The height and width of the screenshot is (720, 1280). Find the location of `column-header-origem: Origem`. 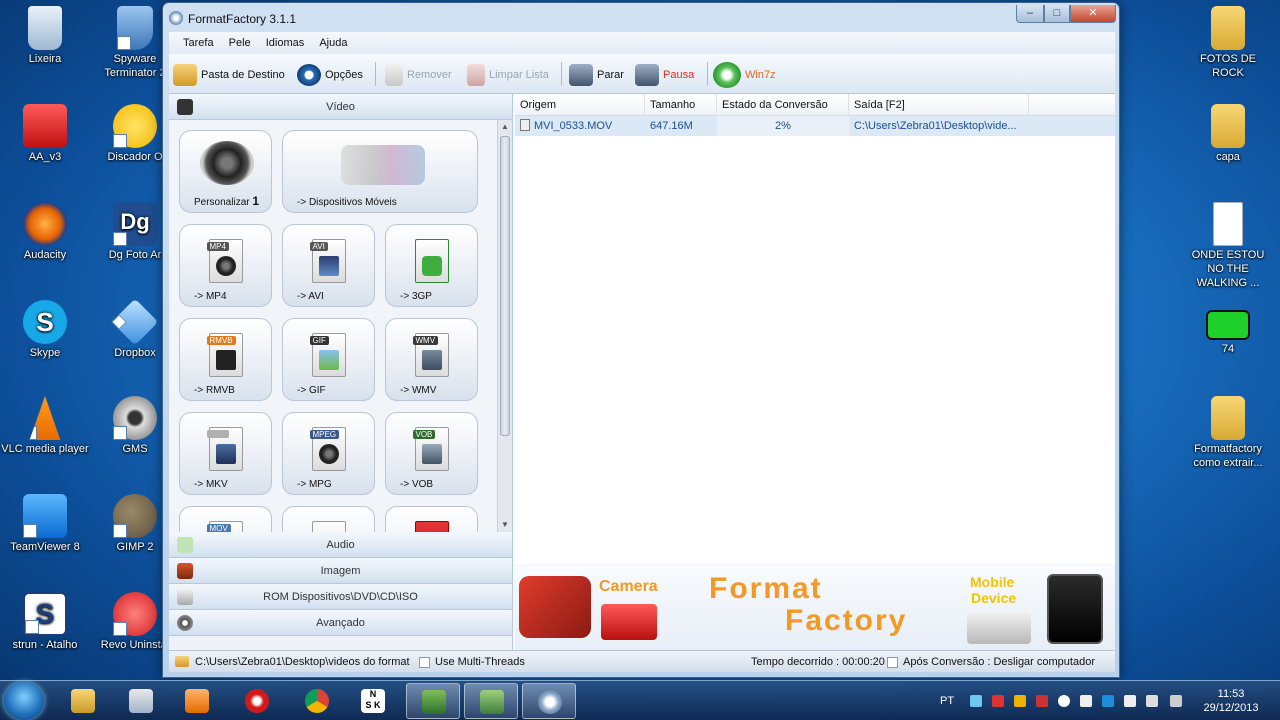

column-header-origem: Origem is located at coordinates (580, 105).